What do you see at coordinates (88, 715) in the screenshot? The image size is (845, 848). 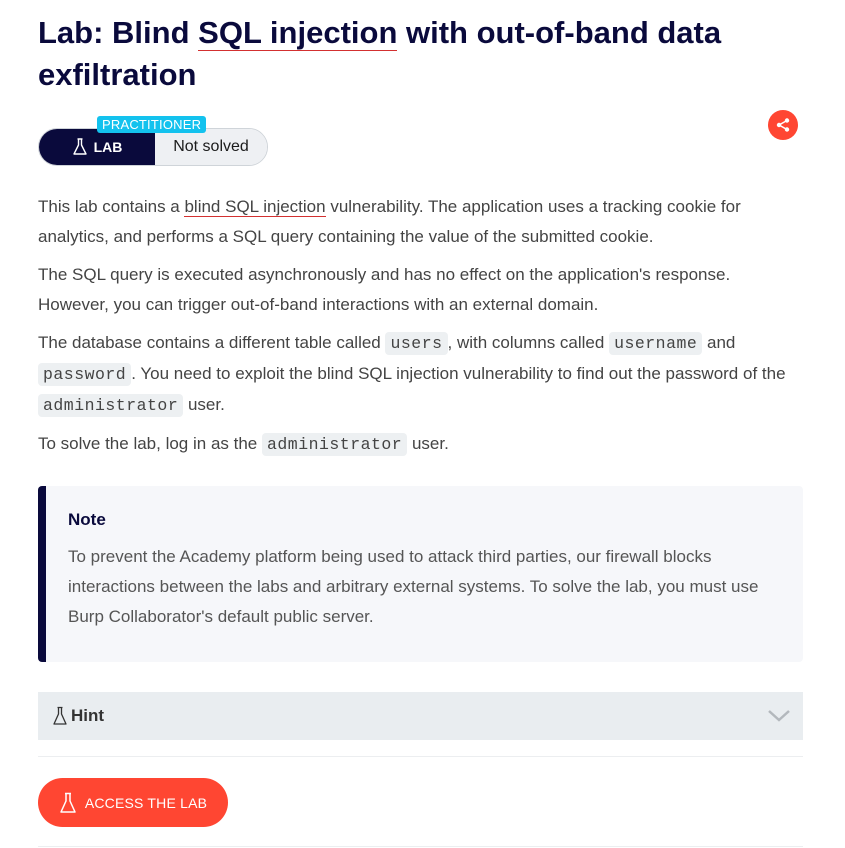 I see `hint-label: Hint` at bounding box center [88, 715].